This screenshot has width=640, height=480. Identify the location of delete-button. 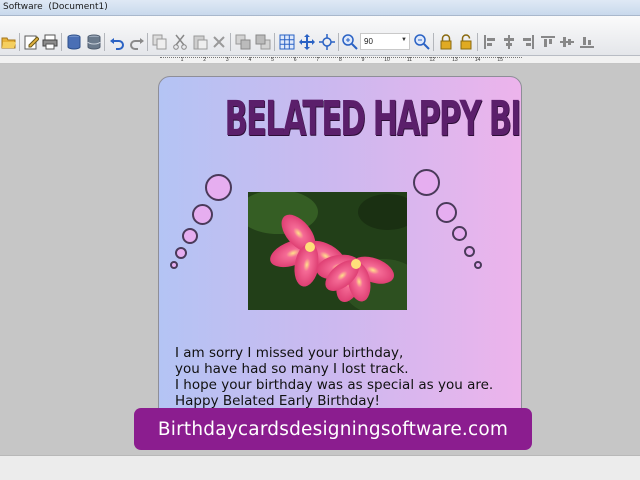
(218, 41).